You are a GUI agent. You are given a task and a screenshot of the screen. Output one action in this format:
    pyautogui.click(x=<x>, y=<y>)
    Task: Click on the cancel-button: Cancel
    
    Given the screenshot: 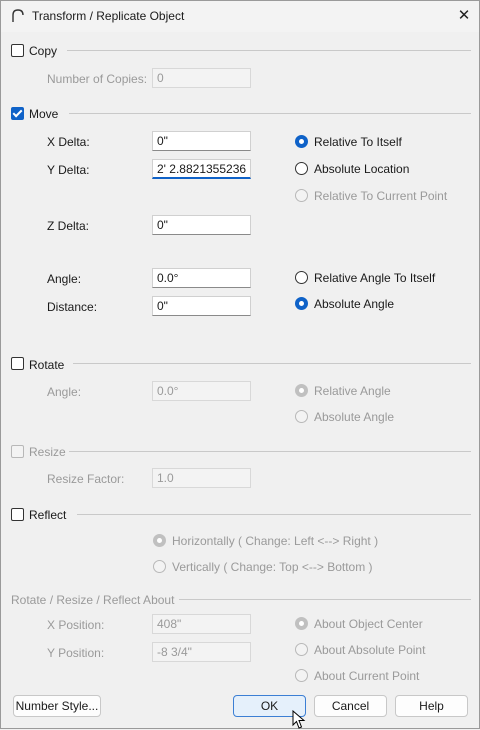 What is the action you would take?
    pyautogui.click(x=350, y=706)
    